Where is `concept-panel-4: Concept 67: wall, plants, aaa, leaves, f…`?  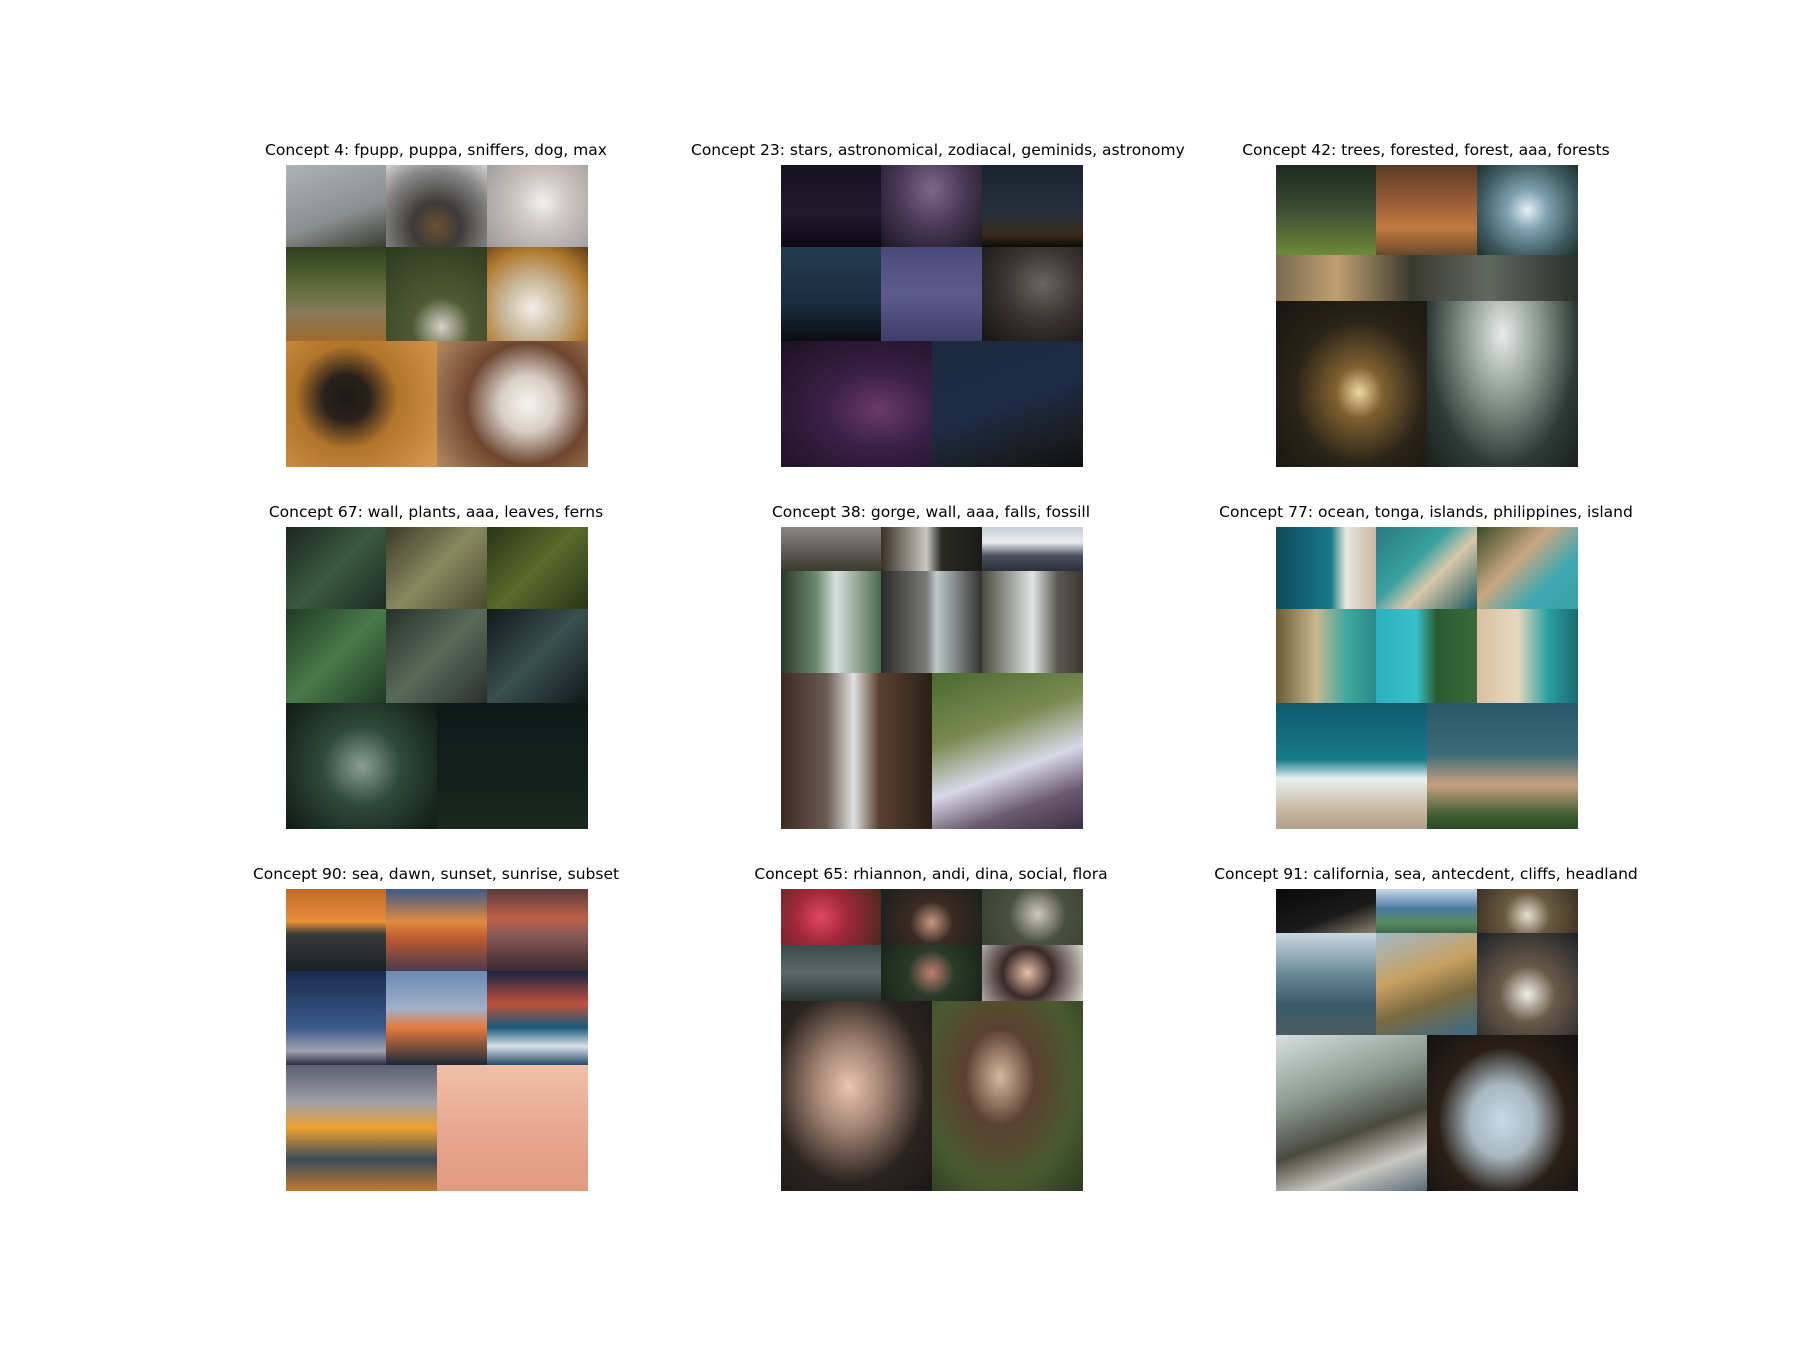 concept-panel-4: Concept 67: wall, plants, aaa, leaves, f… is located at coordinates (436, 668).